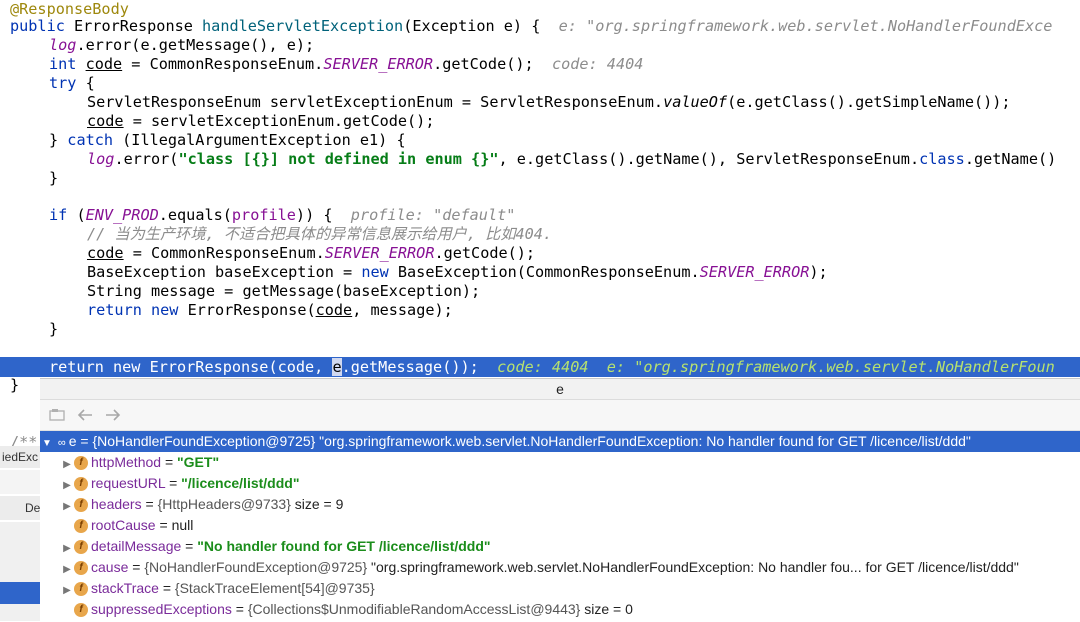 This screenshot has height=622, width=1080. Describe the element at coordinates (146, 159) in the screenshot. I see `code-text: .error(` at that location.